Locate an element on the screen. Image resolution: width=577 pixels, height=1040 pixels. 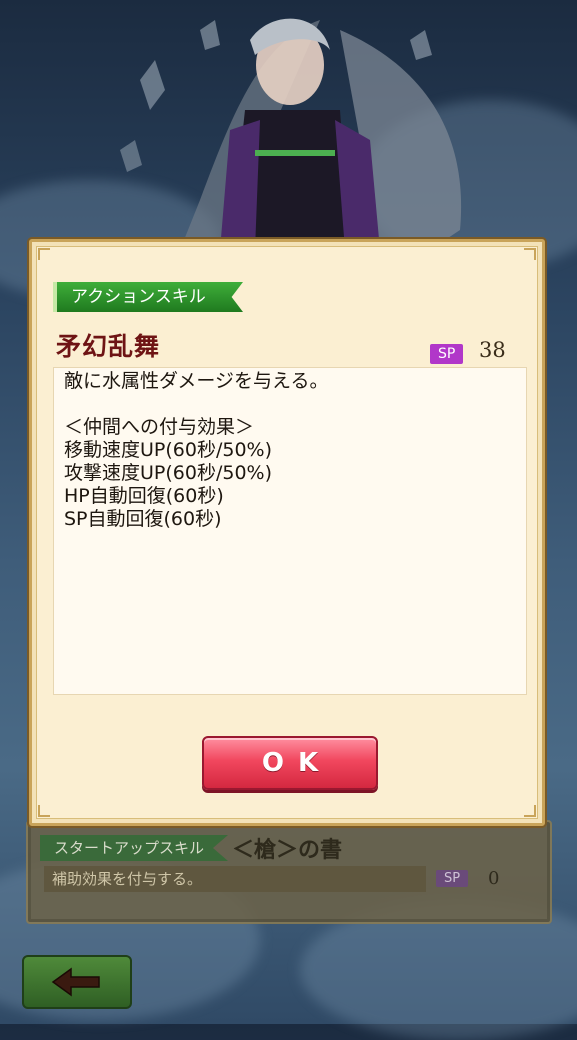
sp-badge: SP is located at coordinates (447, 354).